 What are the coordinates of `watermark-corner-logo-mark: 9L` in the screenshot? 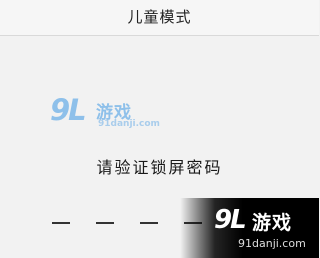 It's located at (230, 220).